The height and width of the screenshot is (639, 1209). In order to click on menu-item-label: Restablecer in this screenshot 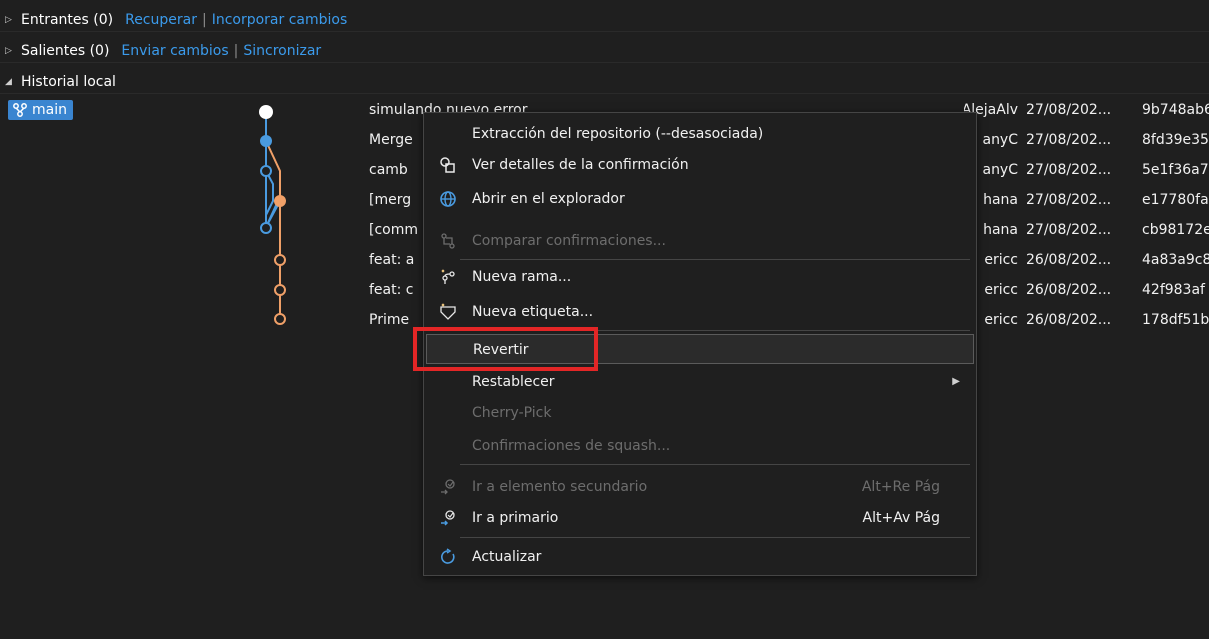, I will do `click(513, 382)`.